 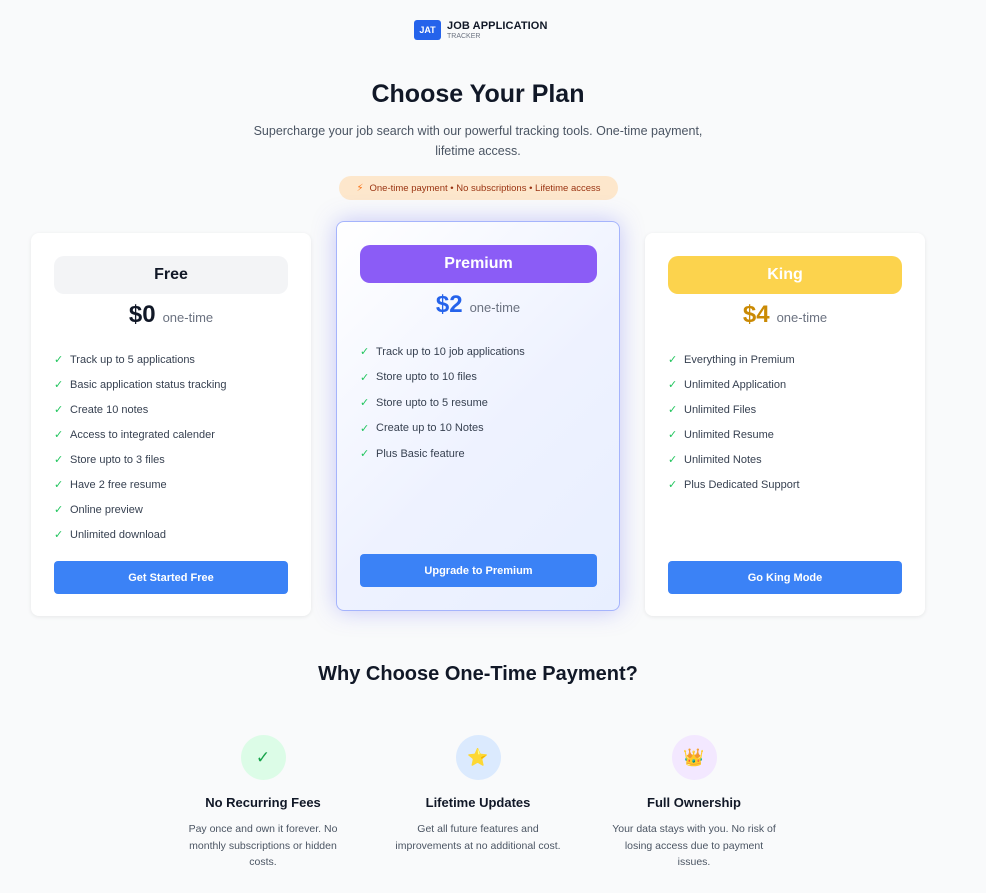 What do you see at coordinates (148, 384) in the screenshot?
I see `feature-text: Basic application status tracking` at bounding box center [148, 384].